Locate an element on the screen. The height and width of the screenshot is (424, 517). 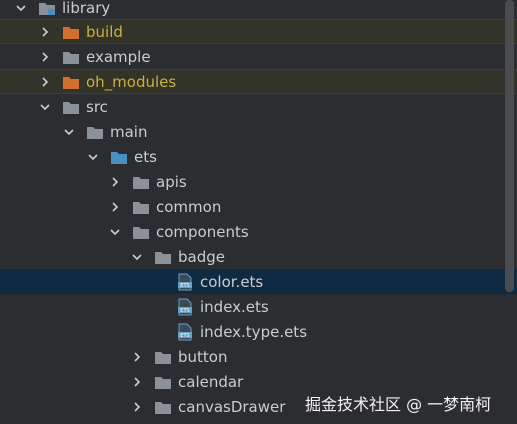
vertical-scrollbar is located at coordinates (509, 146).